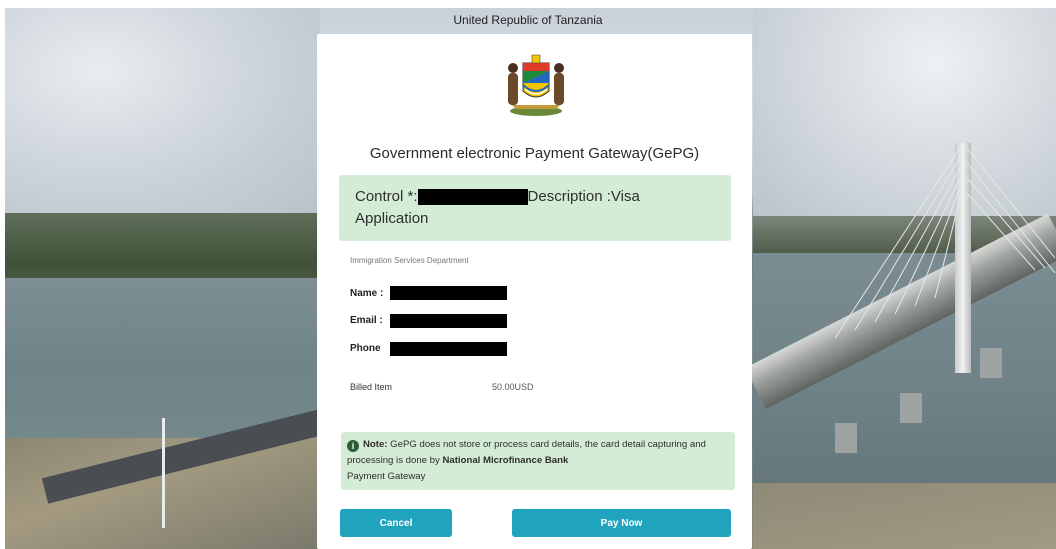 The width and height of the screenshot is (1056, 549). What do you see at coordinates (583, 196) in the screenshot?
I see `description-label: Description :Visa` at bounding box center [583, 196].